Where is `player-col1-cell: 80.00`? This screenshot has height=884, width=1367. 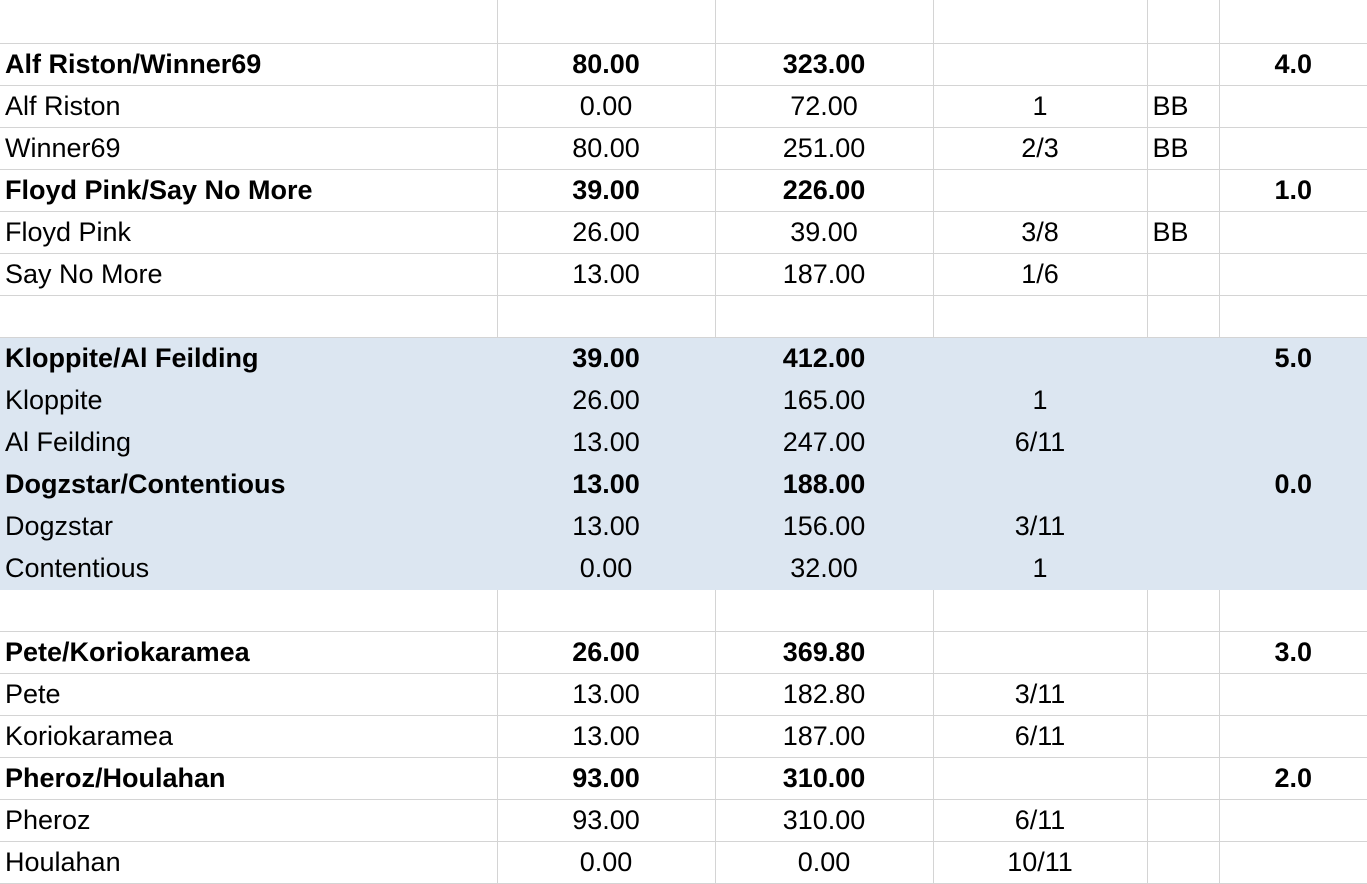 player-col1-cell: 80.00 is located at coordinates (606, 148).